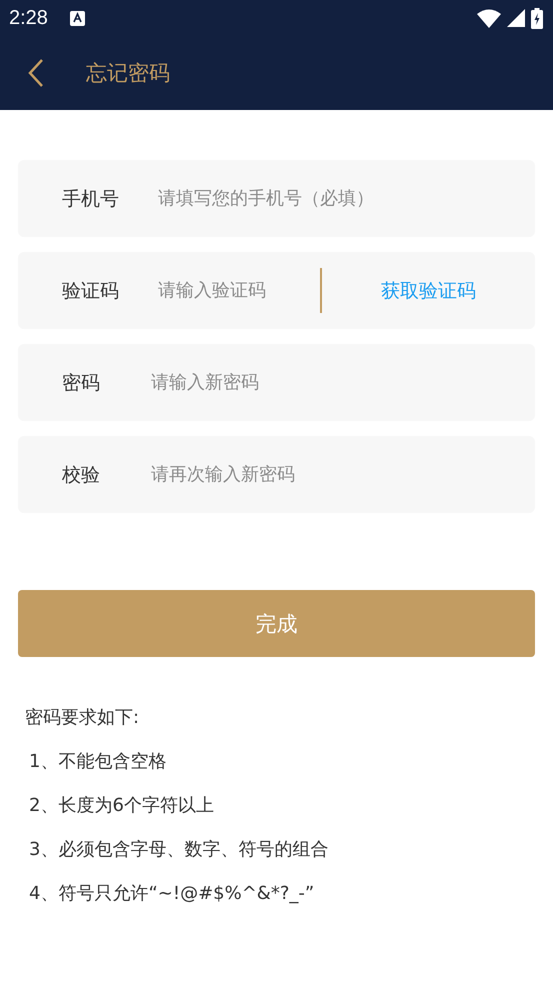 Image resolution: width=553 pixels, height=984 pixels. I want to click on field-label: 验证码, so click(91, 291).